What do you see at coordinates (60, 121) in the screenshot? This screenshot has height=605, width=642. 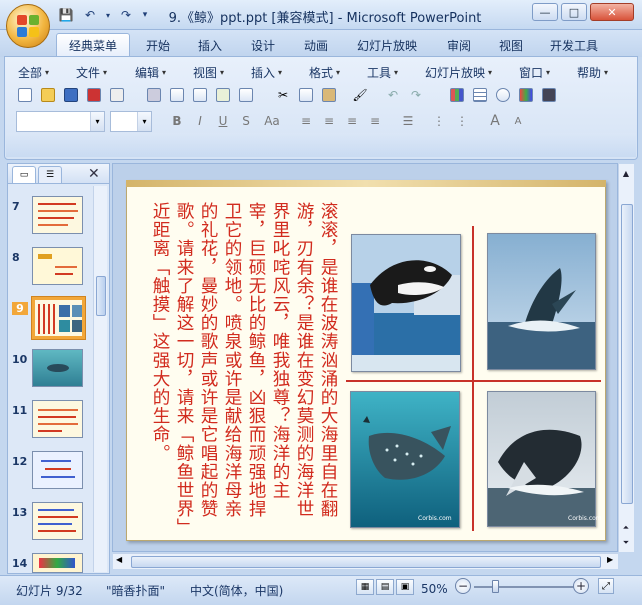 I see `font-name-combobox: ▾` at bounding box center [60, 121].